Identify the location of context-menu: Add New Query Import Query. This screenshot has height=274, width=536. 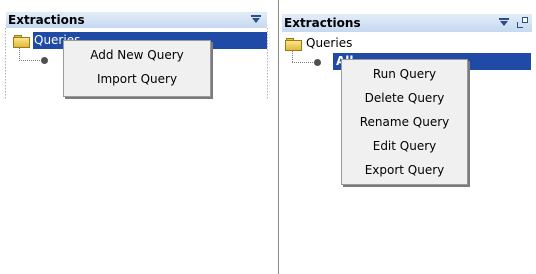
(137, 68).